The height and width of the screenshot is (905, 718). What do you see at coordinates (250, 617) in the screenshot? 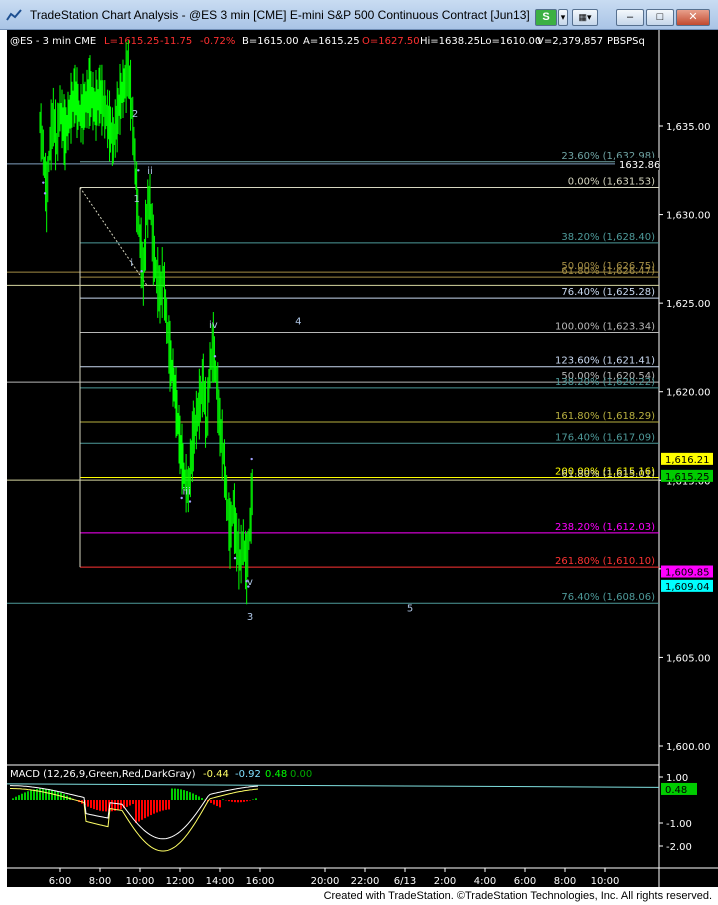
I see `wave-label: 3` at bounding box center [250, 617].